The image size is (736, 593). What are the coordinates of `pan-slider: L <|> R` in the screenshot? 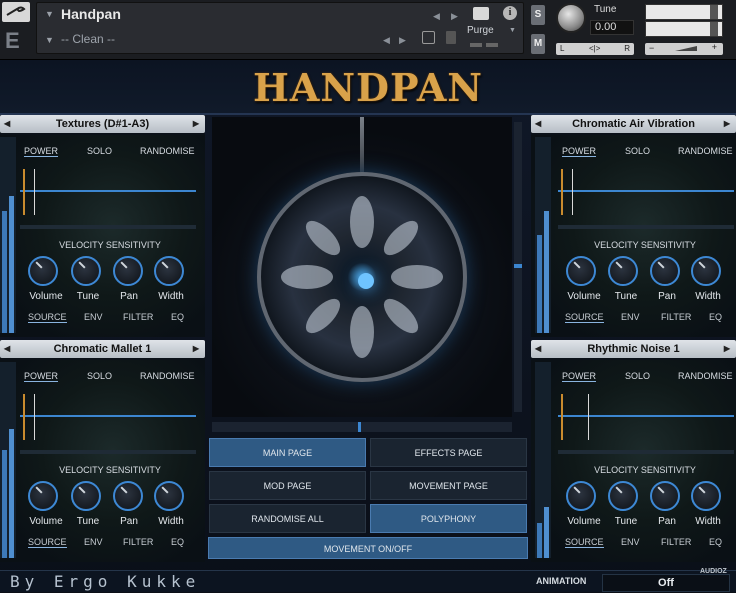 It's located at (595, 49).